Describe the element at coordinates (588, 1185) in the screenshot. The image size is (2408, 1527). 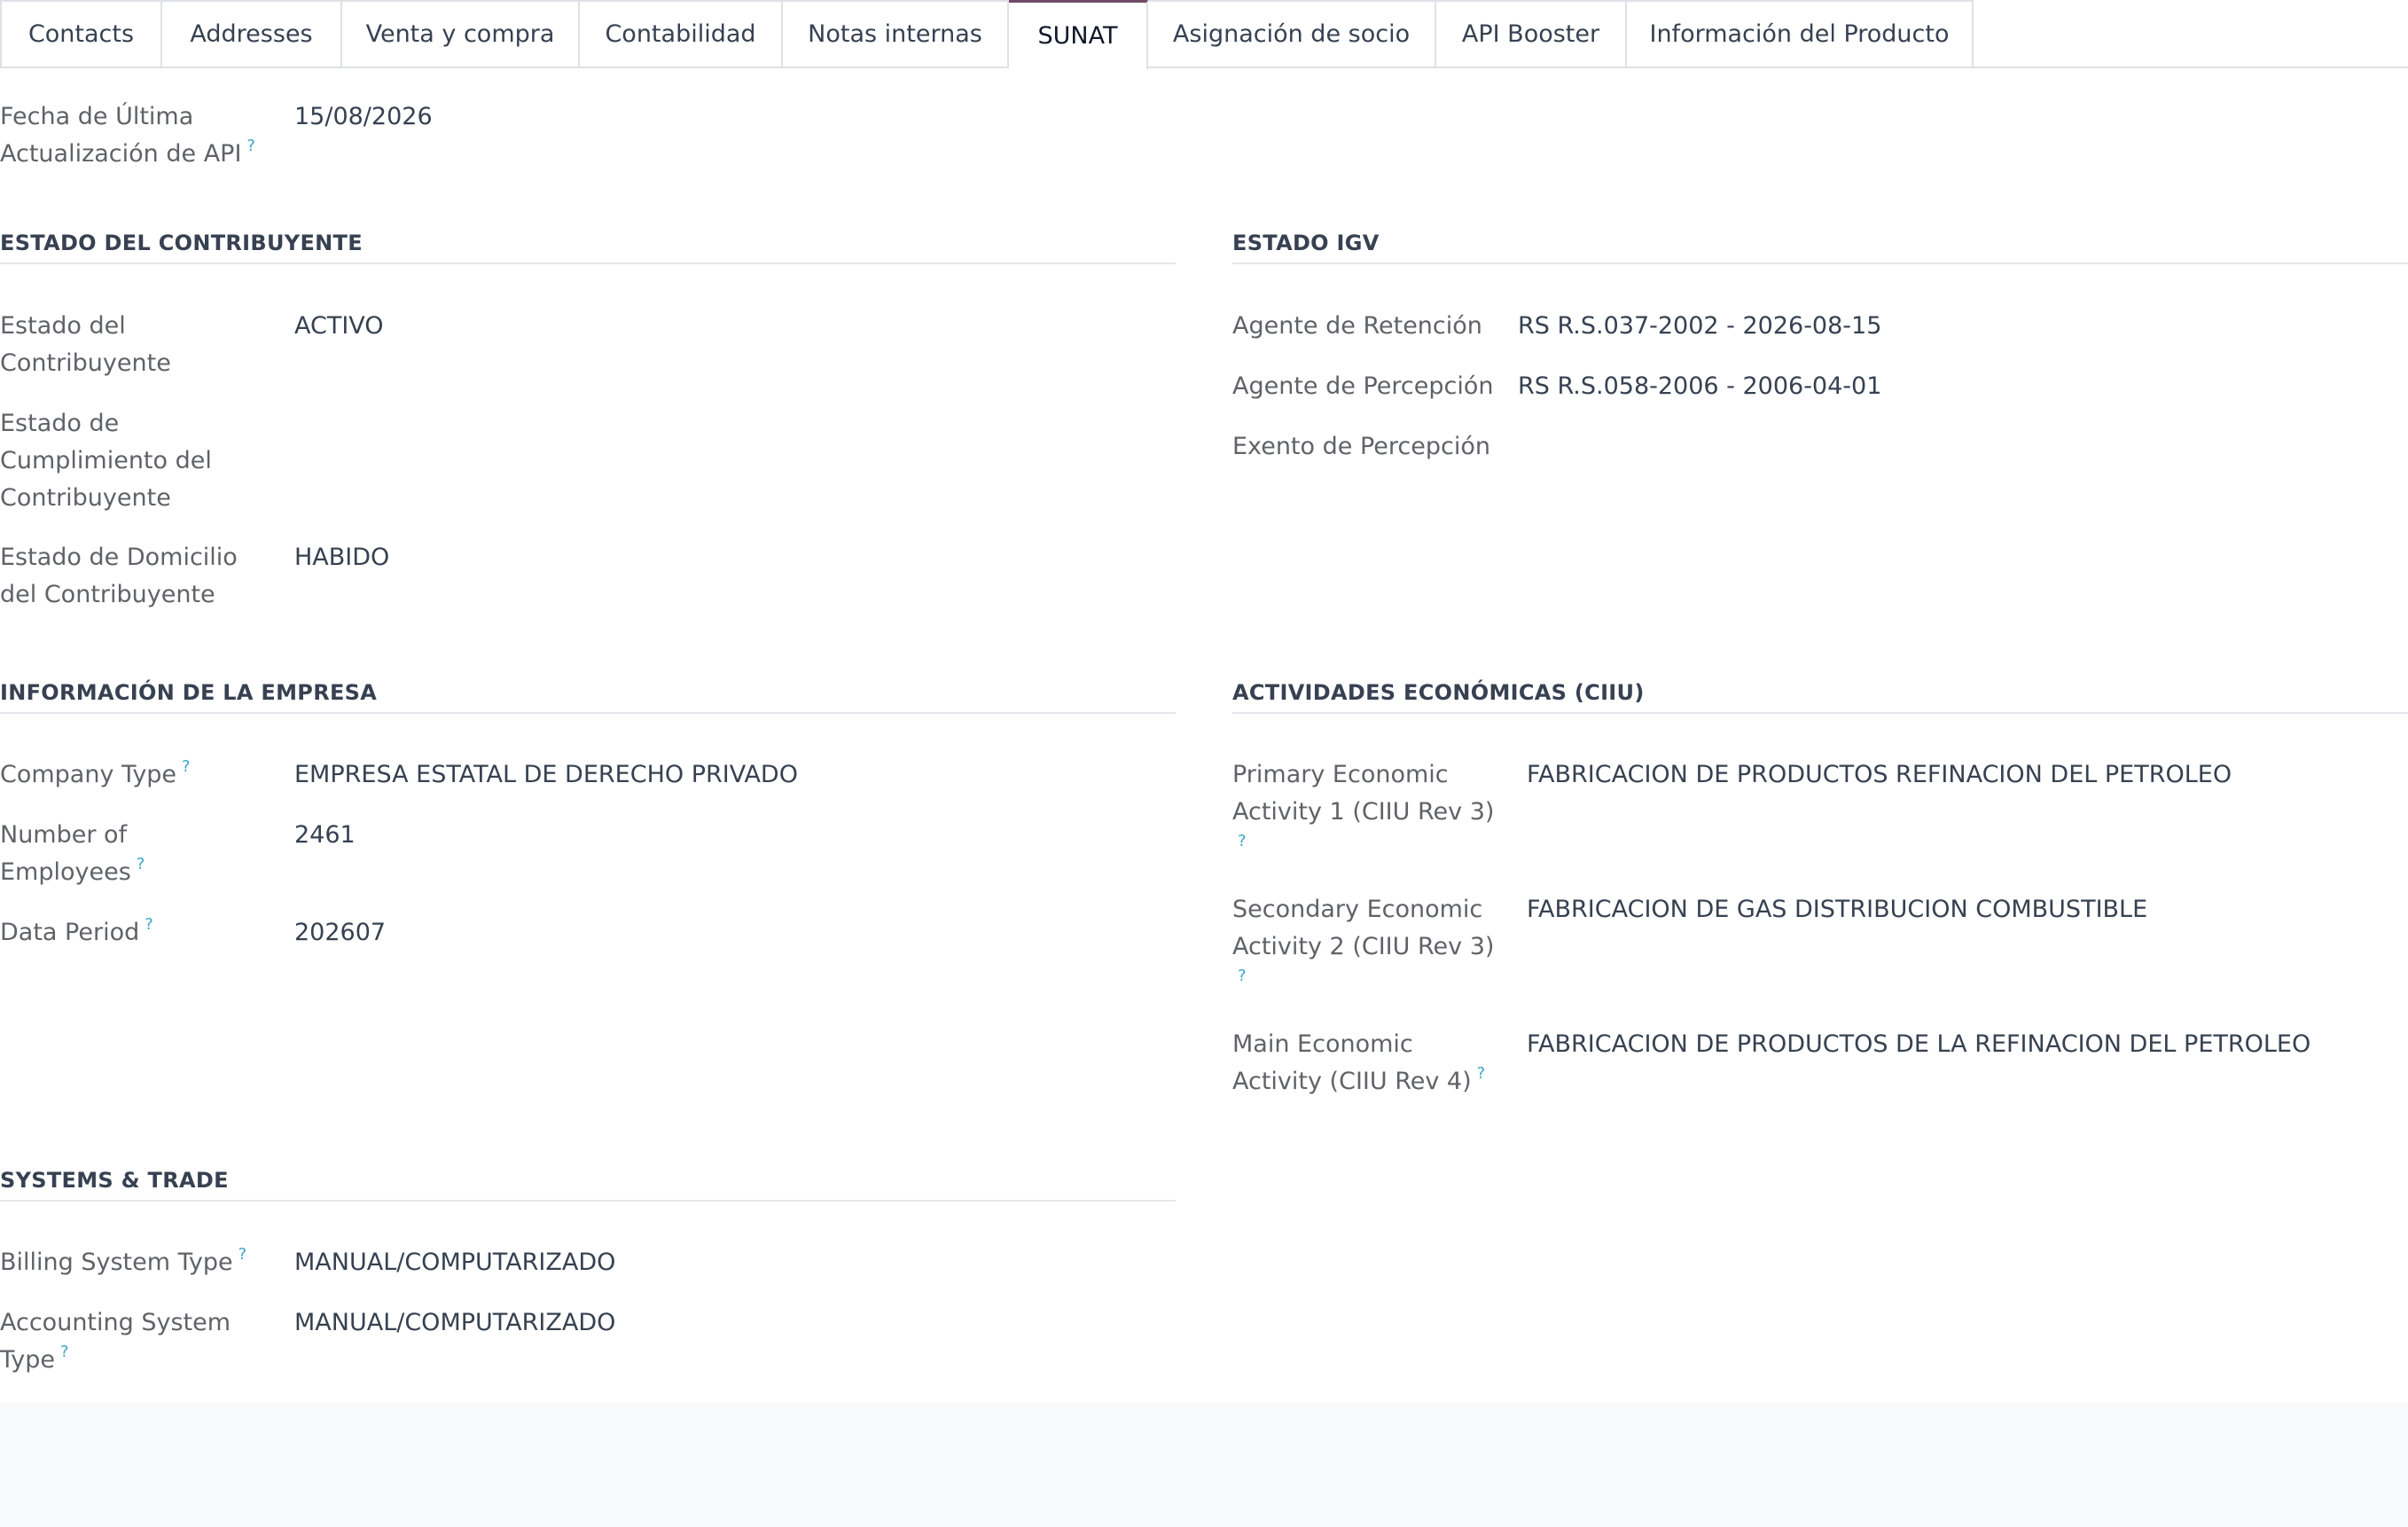
I see `section-systems-trade: SYSTEMS & TRADE` at that location.